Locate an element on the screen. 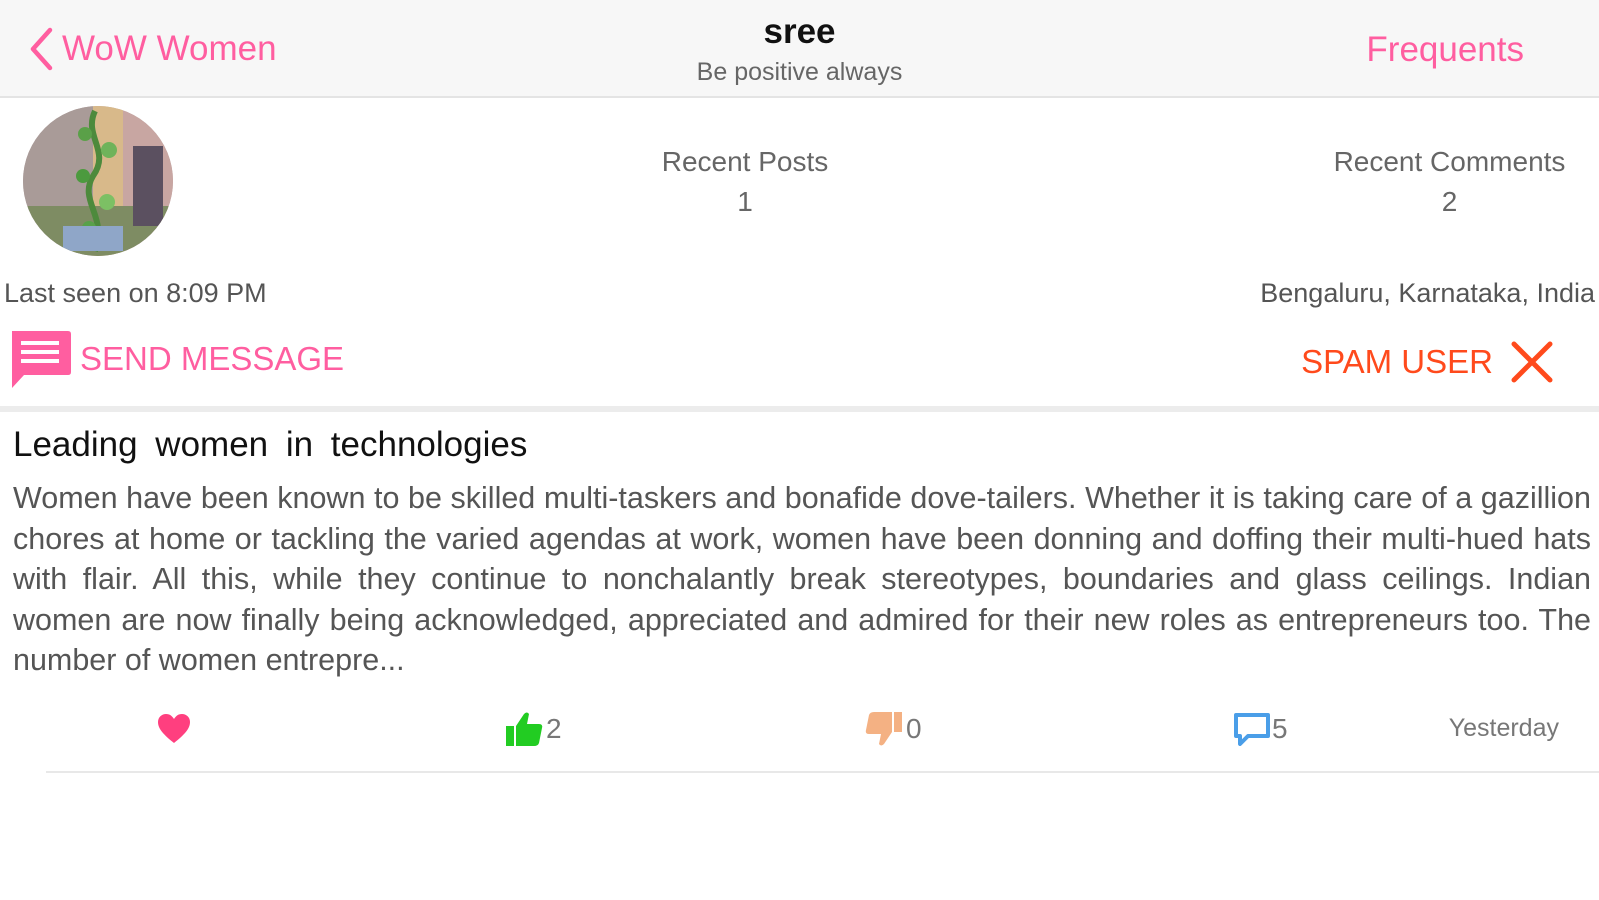 The width and height of the screenshot is (1599, 900). favorite-button is located at coordinates (175, 729).